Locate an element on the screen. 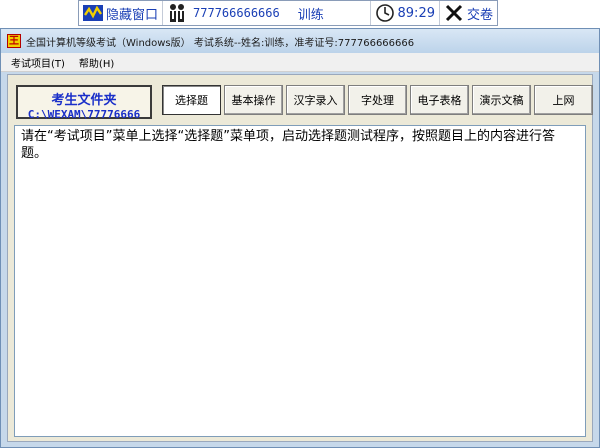 This screenshot has width=600, height=448. tab-choice: 选择题 is located at coordinates (191, 100).